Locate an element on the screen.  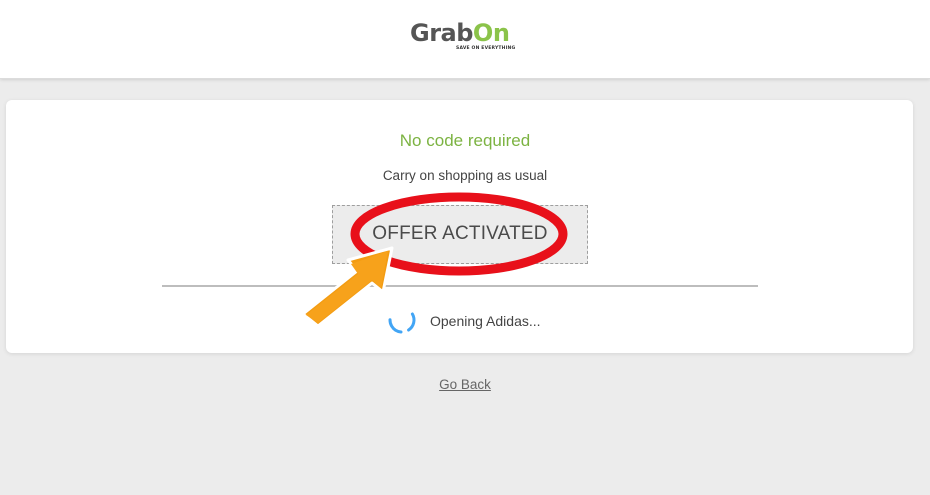
grabon-logo: GrabOn SAVE ON EVERYTHING is located at coordinates (462, 36).